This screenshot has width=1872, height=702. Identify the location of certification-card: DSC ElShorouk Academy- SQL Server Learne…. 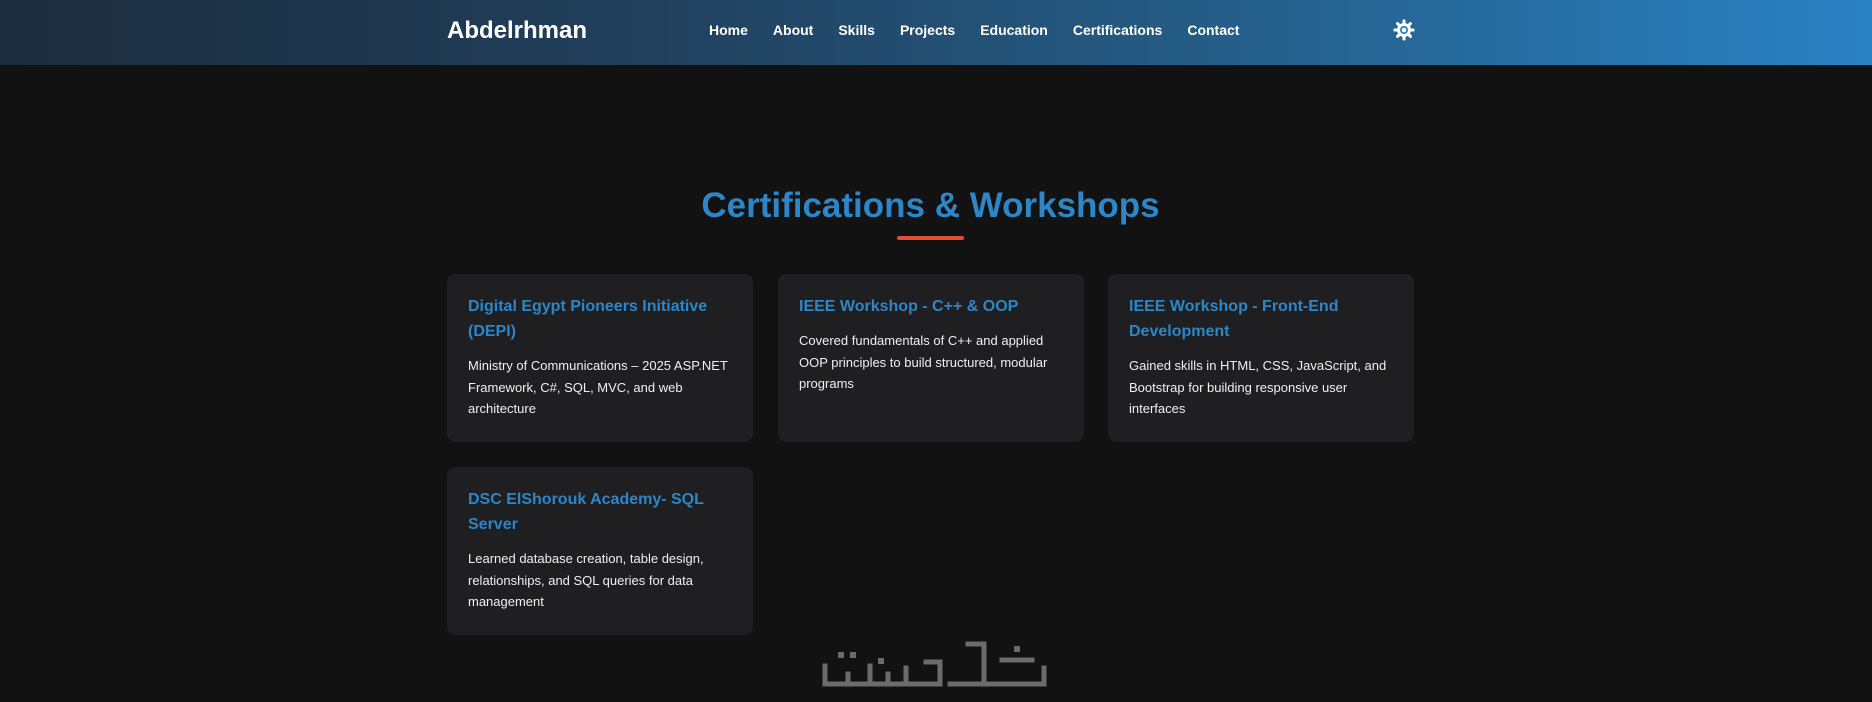
(600, 551).